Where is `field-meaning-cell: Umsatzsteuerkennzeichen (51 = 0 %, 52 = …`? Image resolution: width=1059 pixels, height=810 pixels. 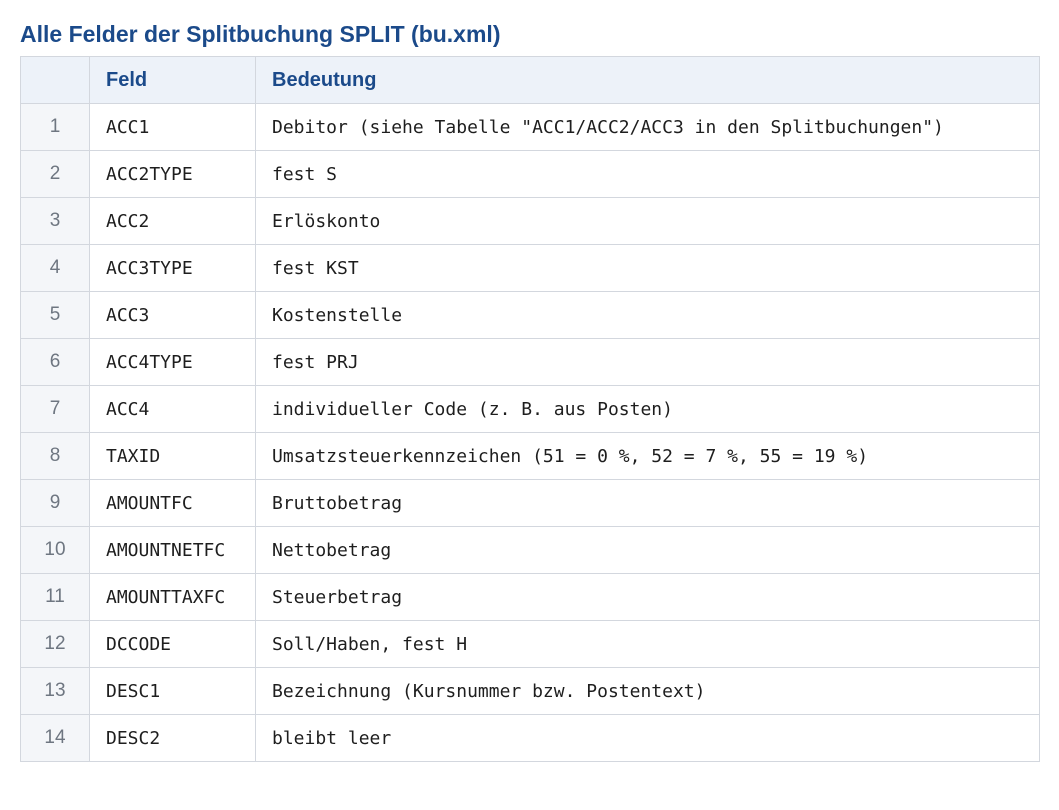
field-meaning-cell: Umsatzsteuerkennzeichen (51 = 0 %, 52 = … is located at coordinates (647, 456).